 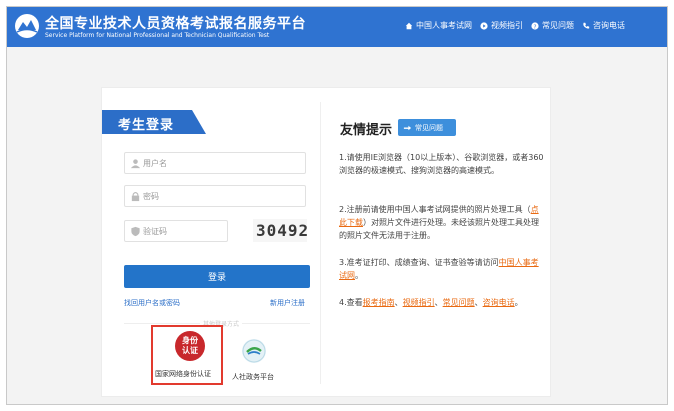 What do you see at coordinates (419, 302) in the screenshot?
I see `video-guide-link: 视频指引` at bounding box center [419, 302].